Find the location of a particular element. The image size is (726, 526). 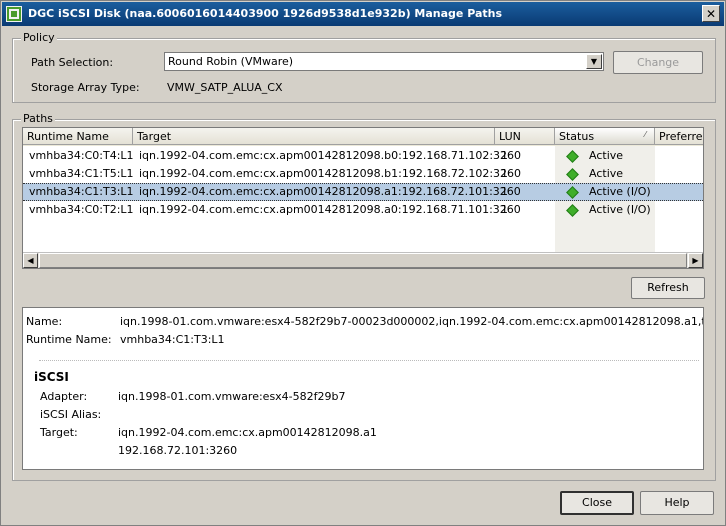

column-header-status: Status ⁄ is located at coordinates (605, 136).